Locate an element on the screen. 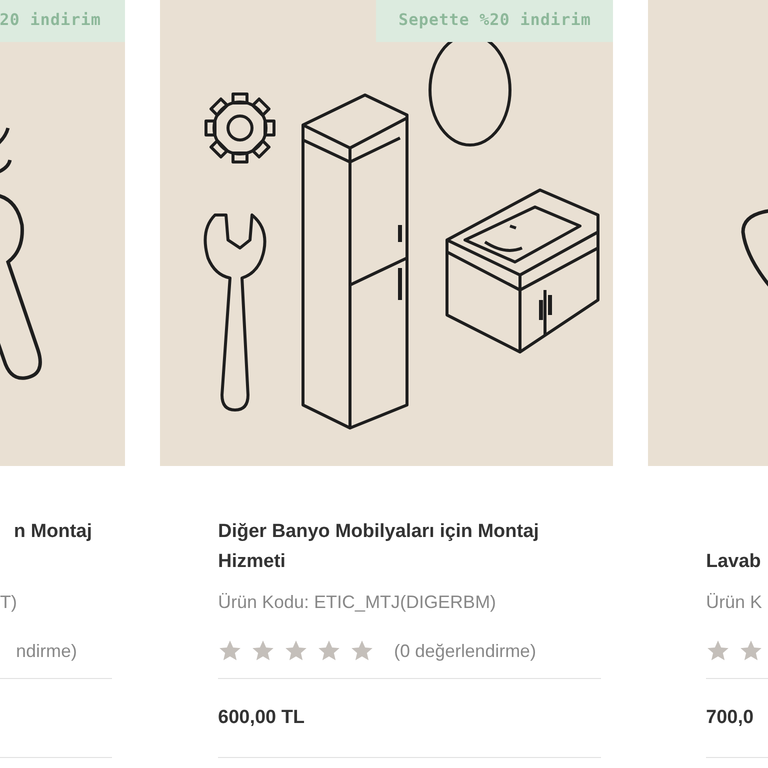 The image size is (768, 768). product-price: 600,00 TL is located at coordinates (409, 718).